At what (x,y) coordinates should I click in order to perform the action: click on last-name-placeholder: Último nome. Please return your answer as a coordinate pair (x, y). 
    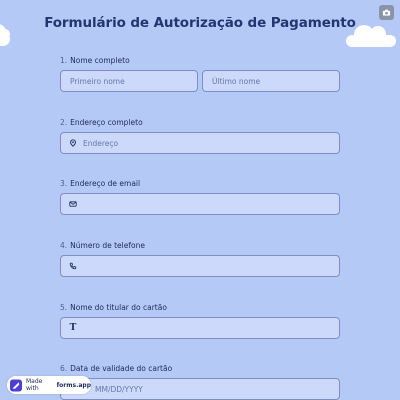
    Looking at the image, I should click on (236, 81).